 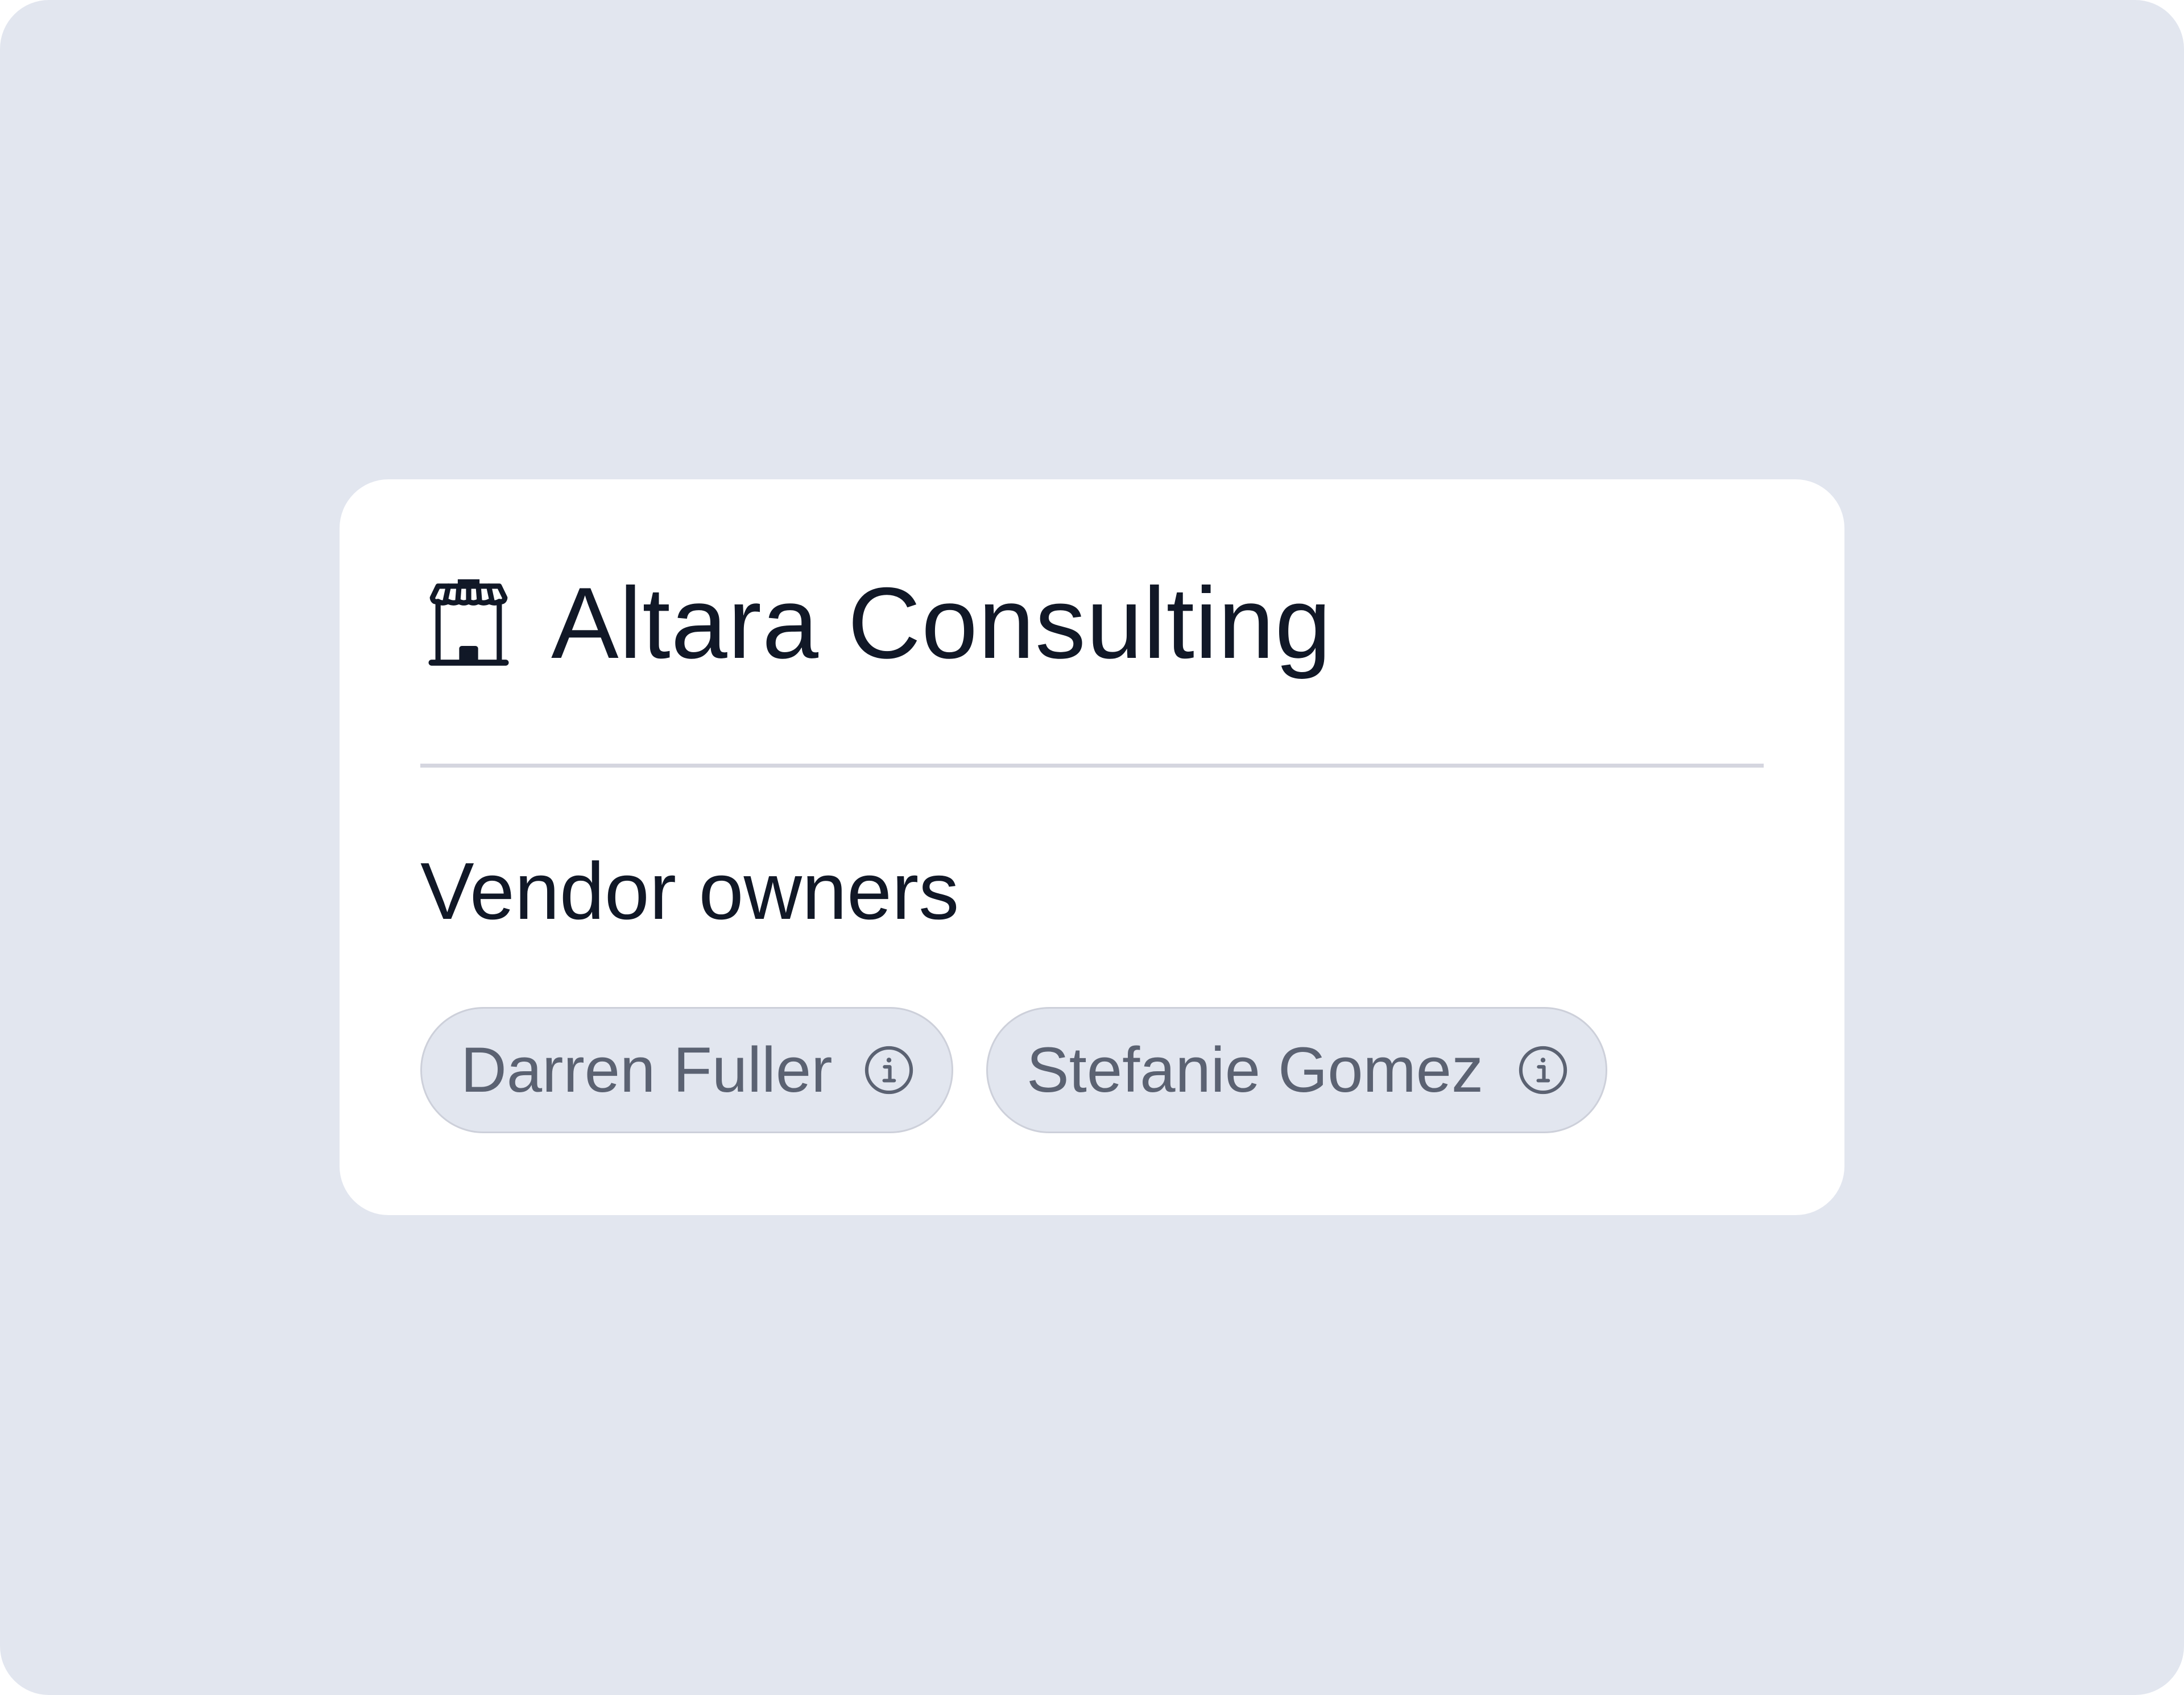 I want to click on owner-chip-list: Darren Fuller Stefanie Gomez, so click(x=1013, y=1070).